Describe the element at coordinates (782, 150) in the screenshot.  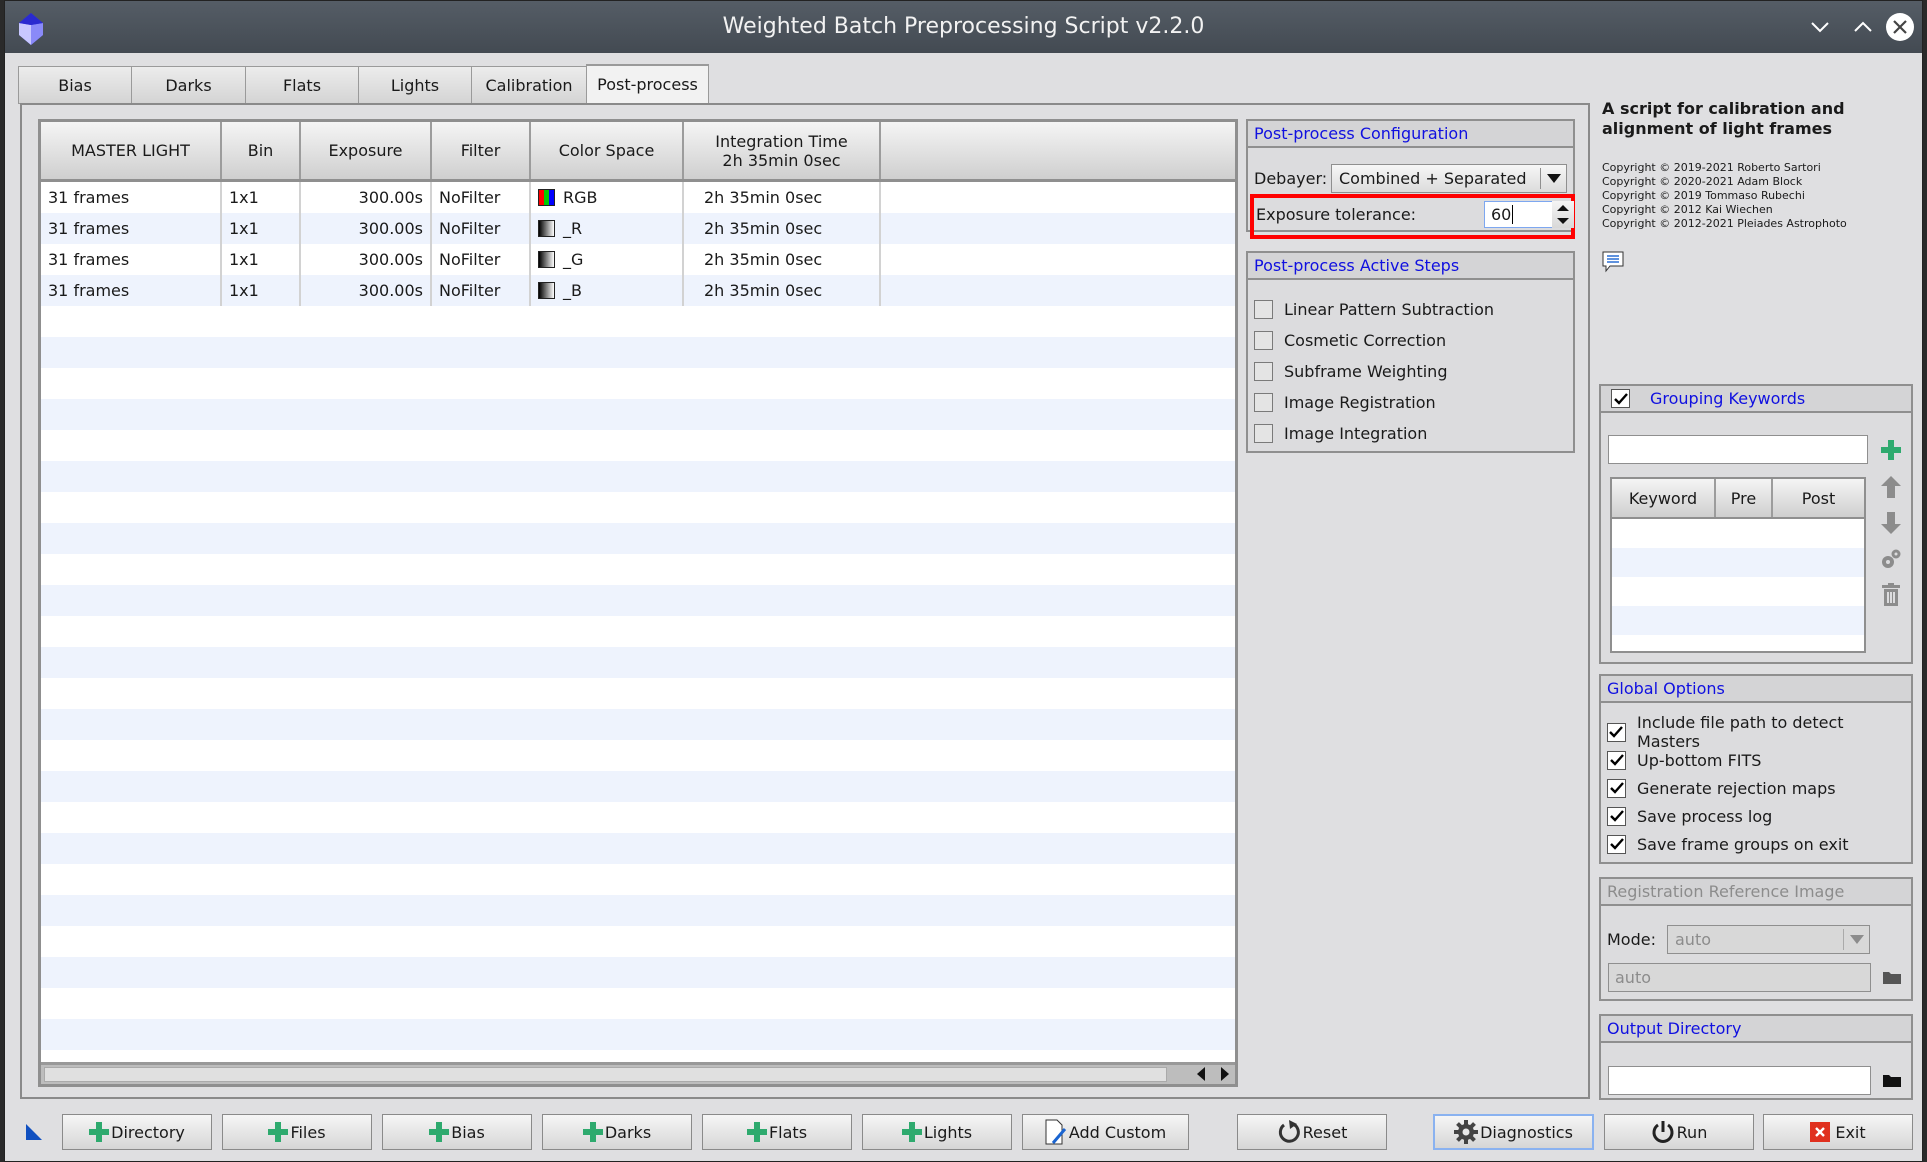
I see `column-header-integration-time: Integration Time 2h 35min 0sec` at that location.